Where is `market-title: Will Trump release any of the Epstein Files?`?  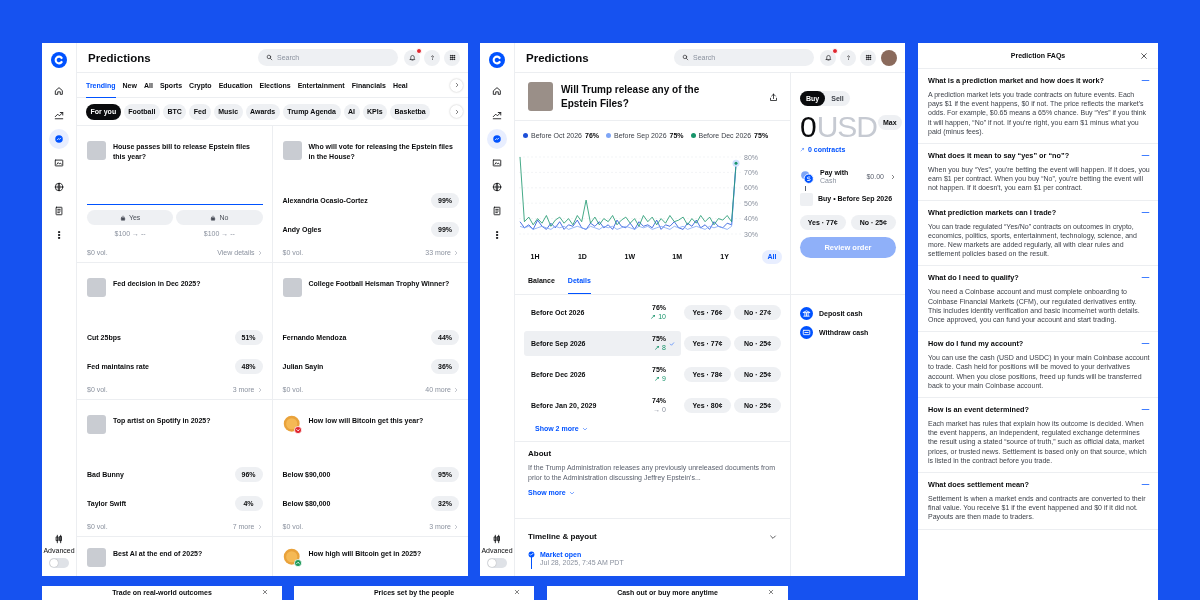
market-title: Will Trump release any of the Epstein Files? is located at coordinates (631, 96).